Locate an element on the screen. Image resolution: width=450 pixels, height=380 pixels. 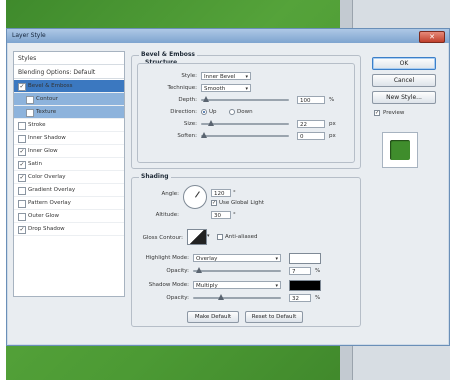
style-item-bevel-emboss: ✓ Bevel & Emboss is located at coordinates (69, 86).